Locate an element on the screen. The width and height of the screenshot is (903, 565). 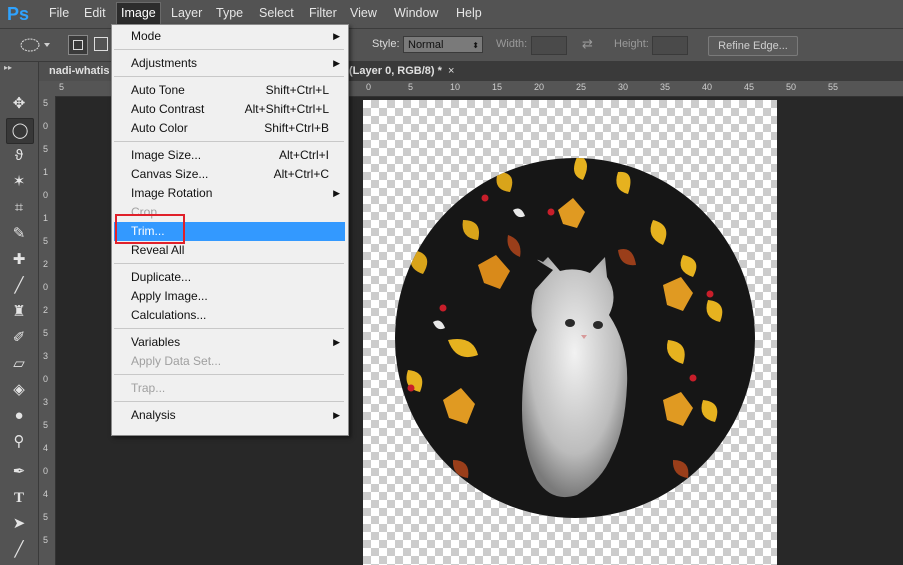
menu-item-variables: Variables ▶ is located at coordinates (229, 342).